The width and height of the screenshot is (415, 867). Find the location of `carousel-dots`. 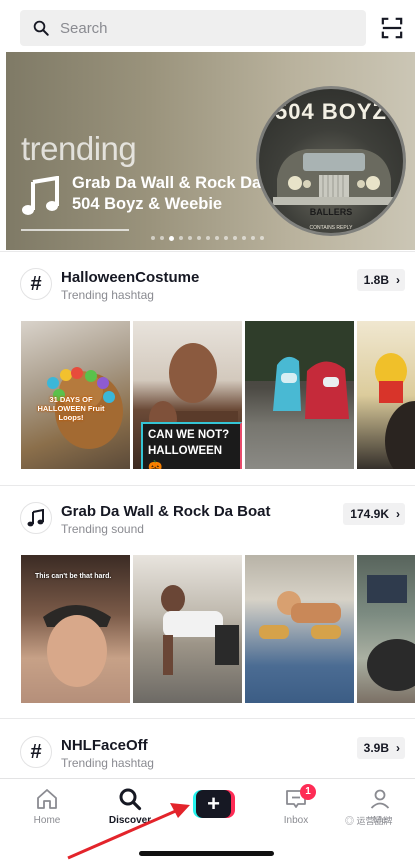

carousel-dots is located at coordinates (207, 238).